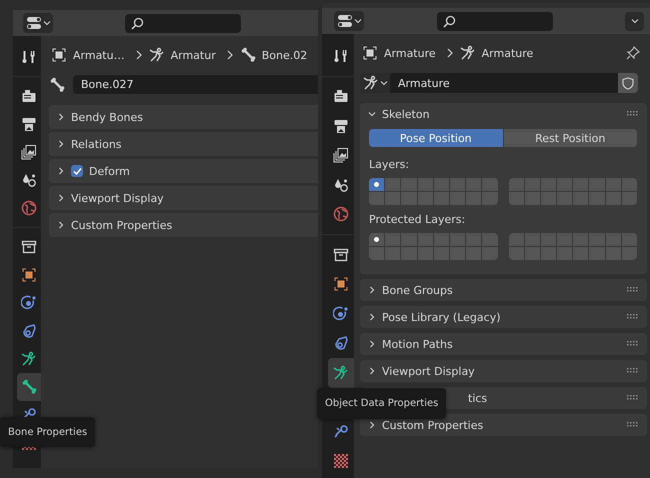 This screenshot has width=650, height=478. I want to click on section-header: Motion Paths, so click(503, 344).